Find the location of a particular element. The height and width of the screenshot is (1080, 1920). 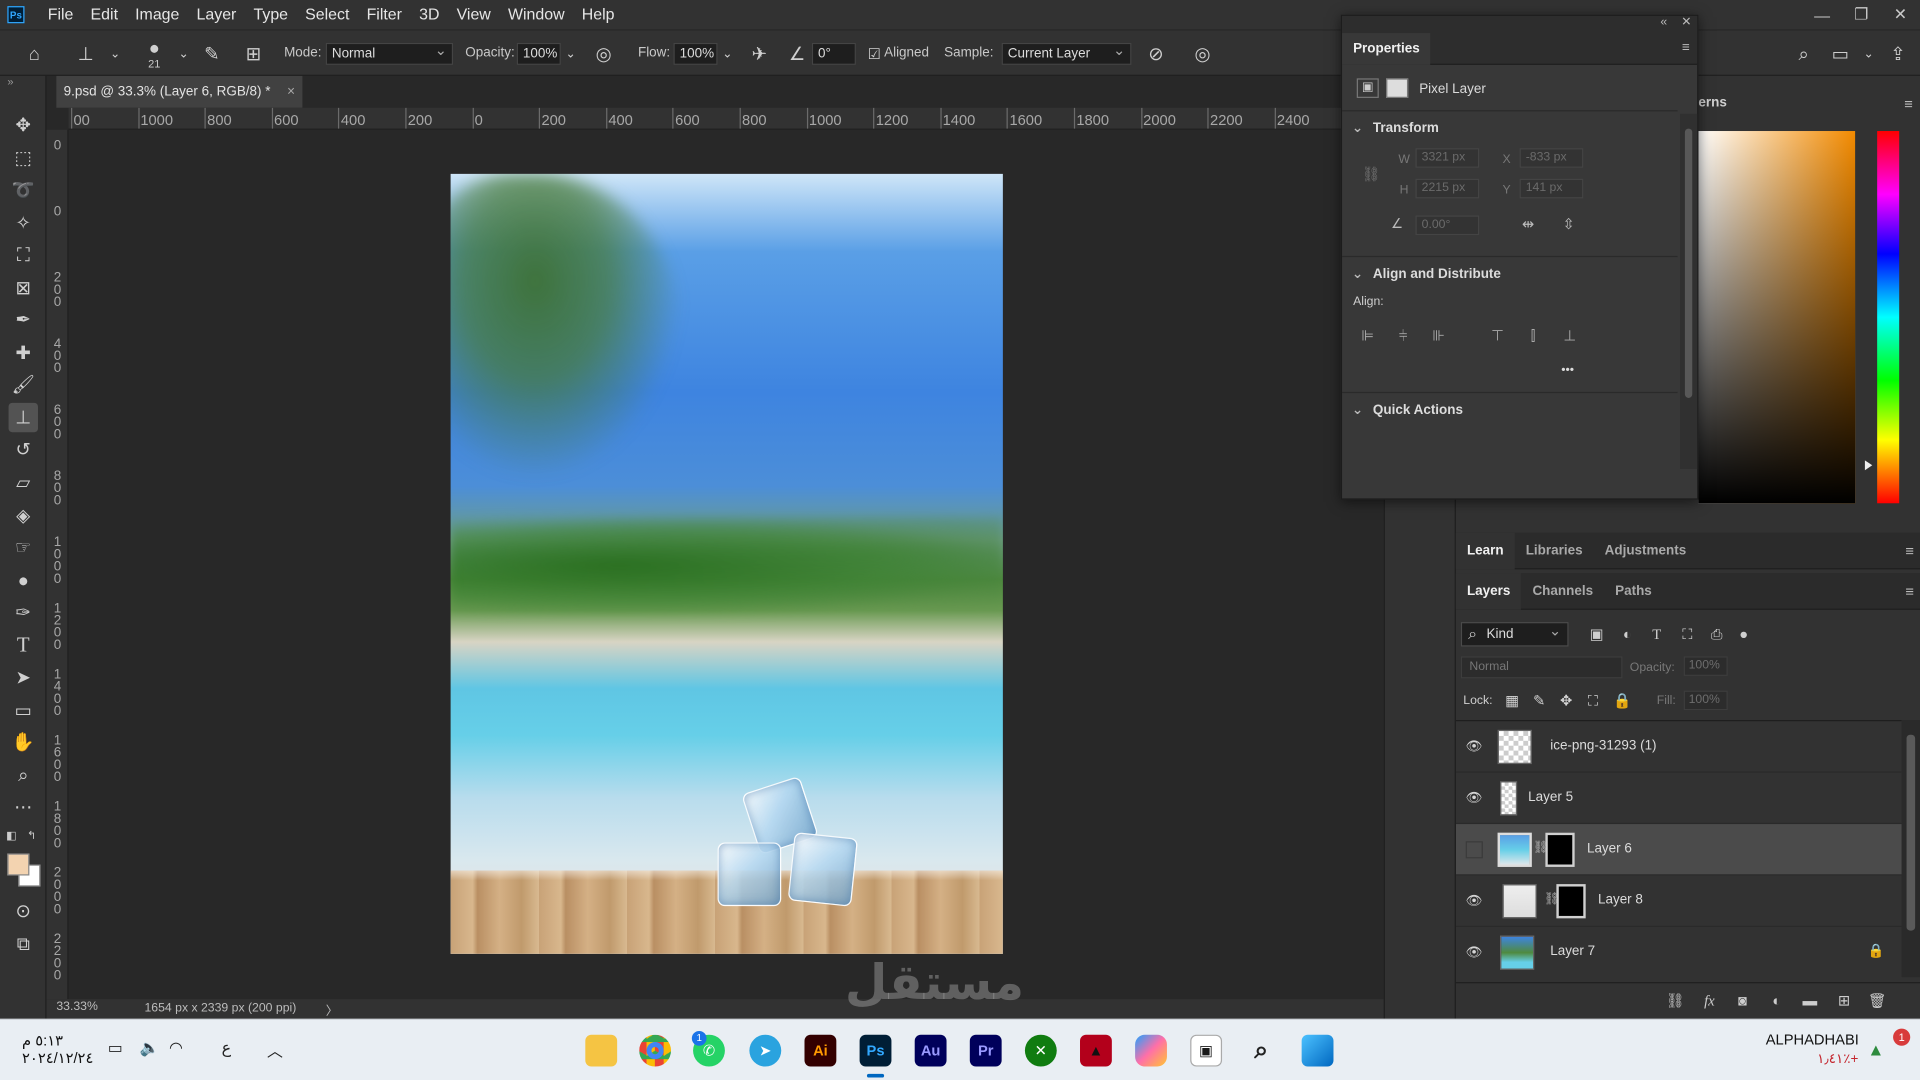

layer-name: Layer 8 is located at coordinates (1620, 900).